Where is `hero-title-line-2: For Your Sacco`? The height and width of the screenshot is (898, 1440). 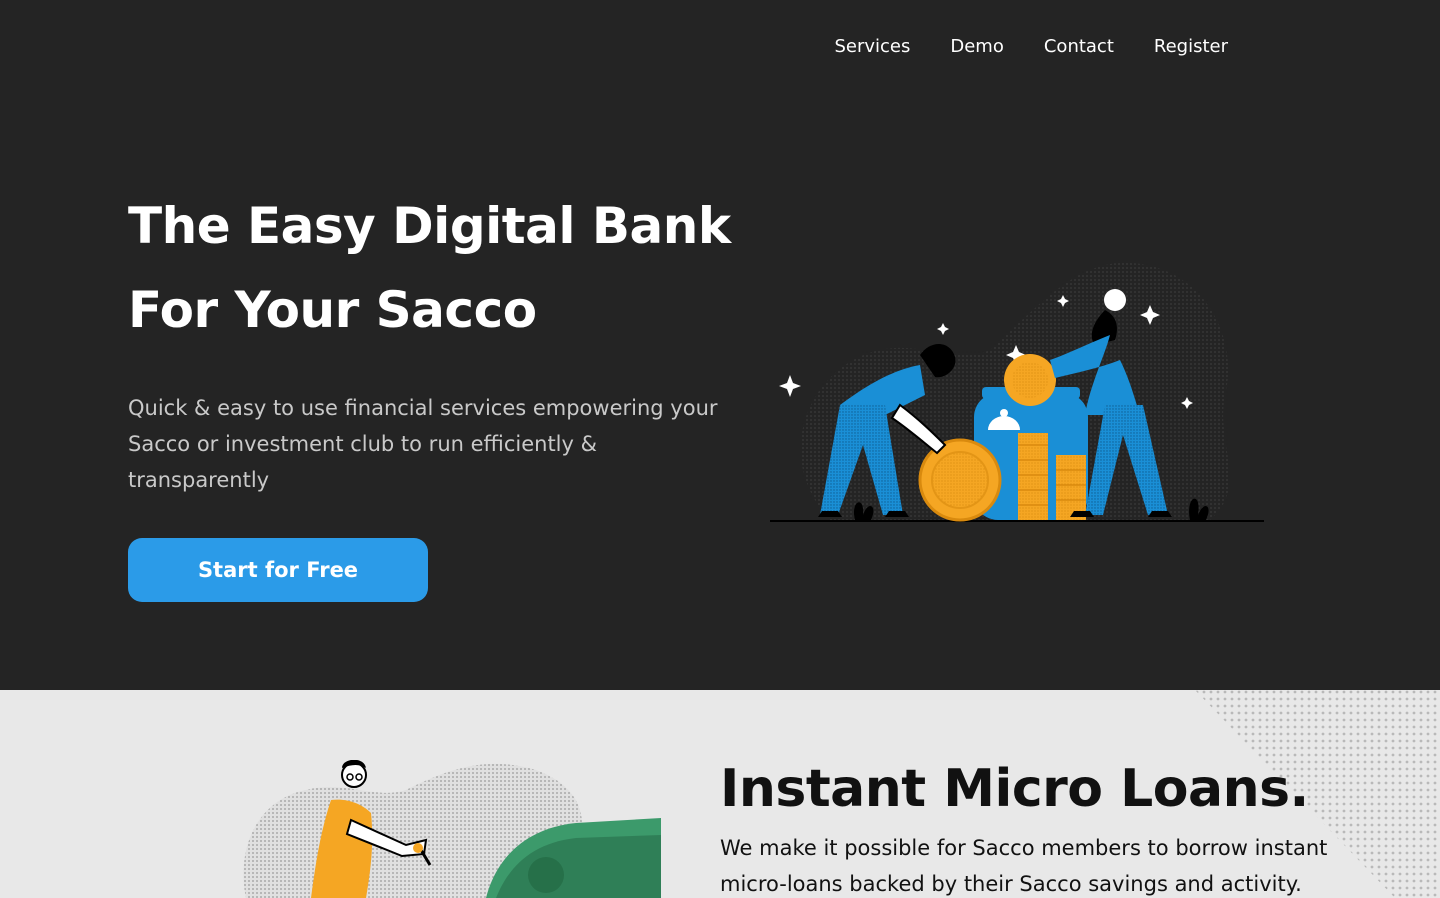 hero-title-line-2: For Your Sacco is located at coordinates (332, 310).